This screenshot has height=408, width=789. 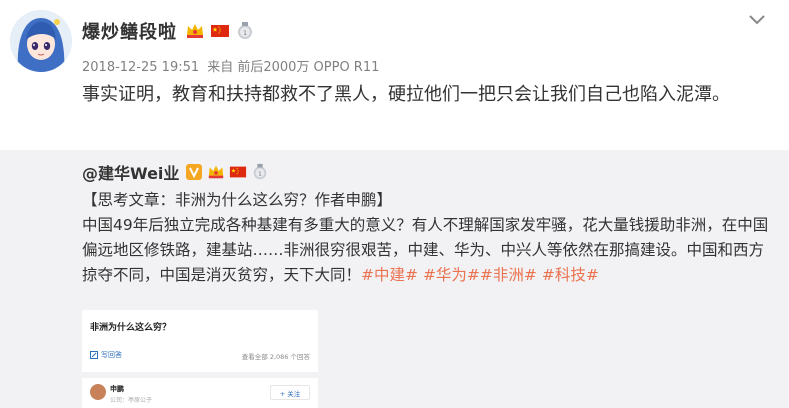 What do you see at coordinates (129, 31) in the screenshot?
I see `author-name: 爆炒鳝段啦` at bounding box center [129, 31].